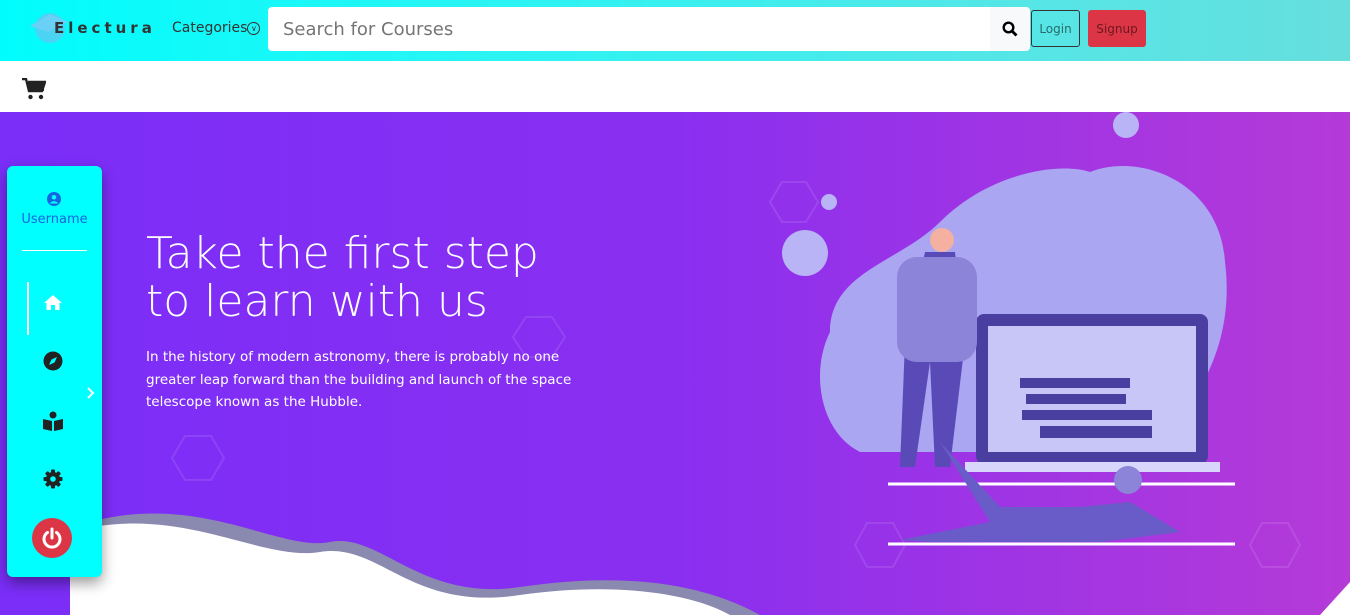  What do you see at coordinates (54, 250) in the screenshot?
I see `sidebar-divider` at bounding box center [54, 250].